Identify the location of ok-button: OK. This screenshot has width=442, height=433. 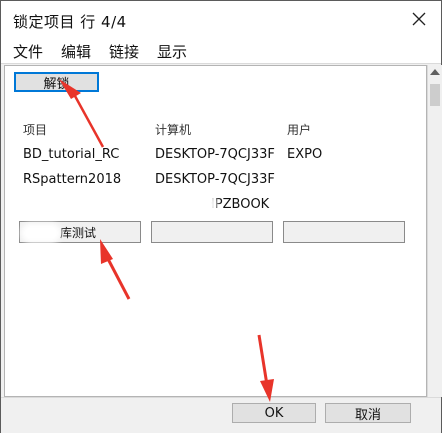
(274, 413).